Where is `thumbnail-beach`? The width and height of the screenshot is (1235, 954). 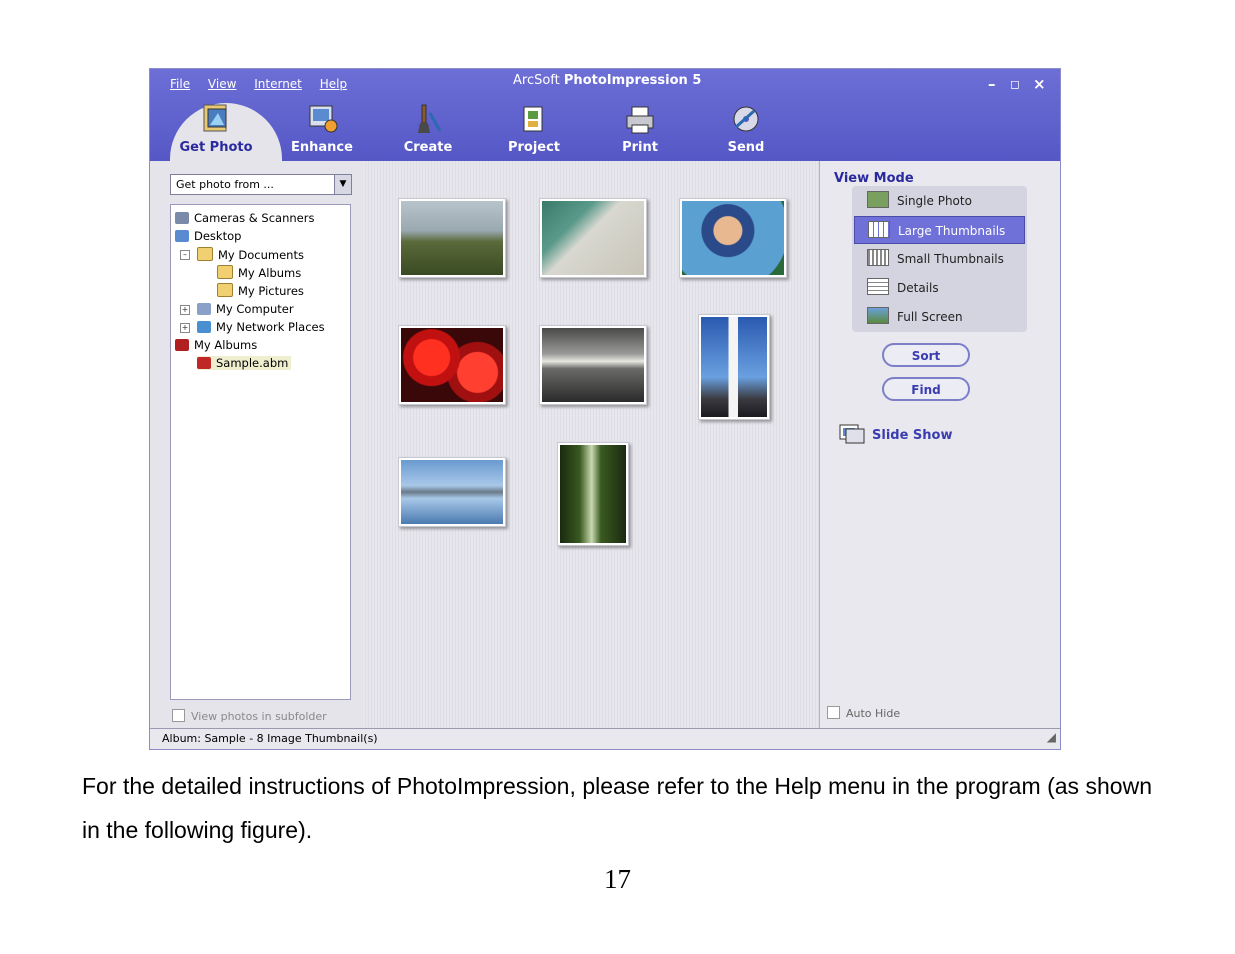
thumbnail-beach is located at coordinates (593, 238).